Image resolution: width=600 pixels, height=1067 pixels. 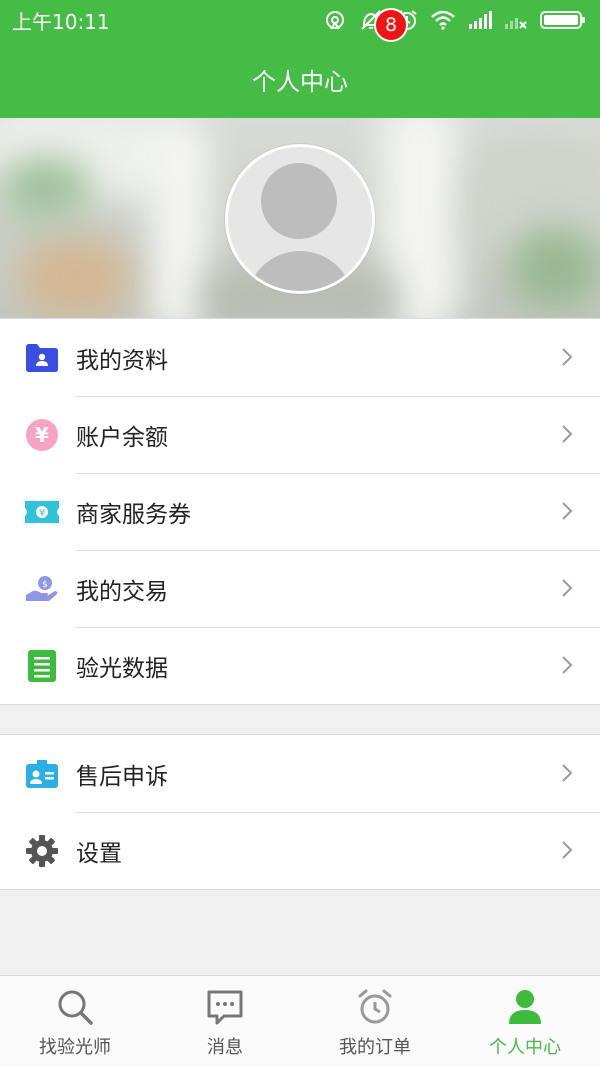 What do you see at coordinates (133, 514) in the screenshot?
I see `menu-item-label: 商家服务券` at bounding box center [133, 514].